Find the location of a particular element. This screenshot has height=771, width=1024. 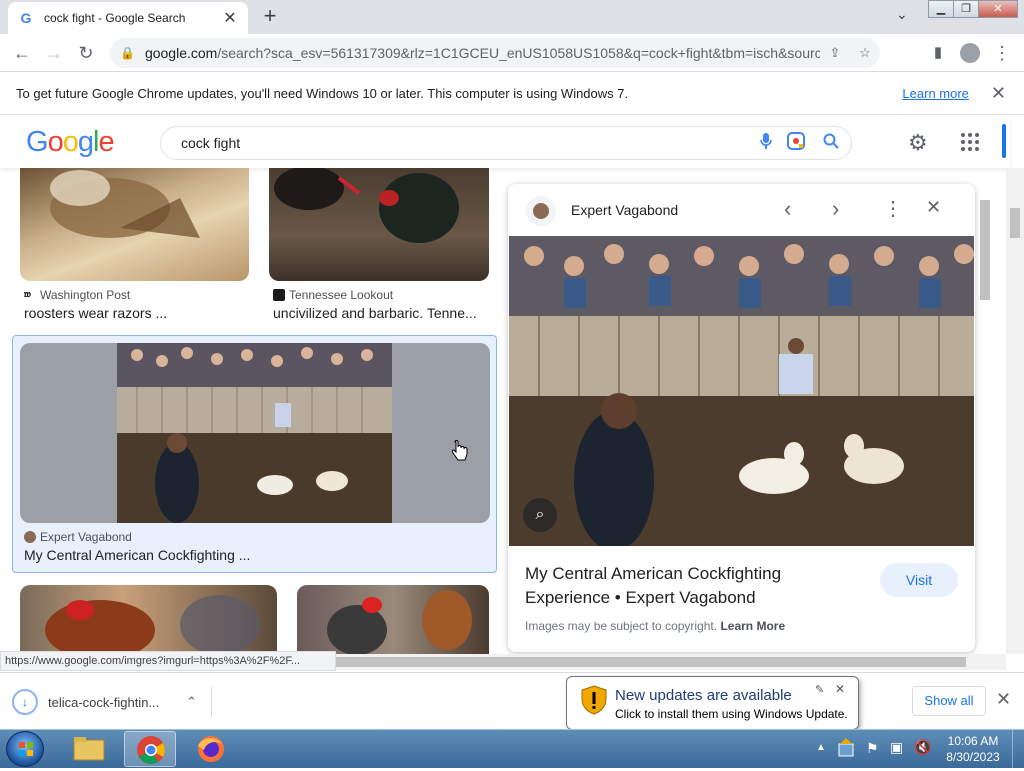

forward-icon: → is located at coordinates (54, 53).